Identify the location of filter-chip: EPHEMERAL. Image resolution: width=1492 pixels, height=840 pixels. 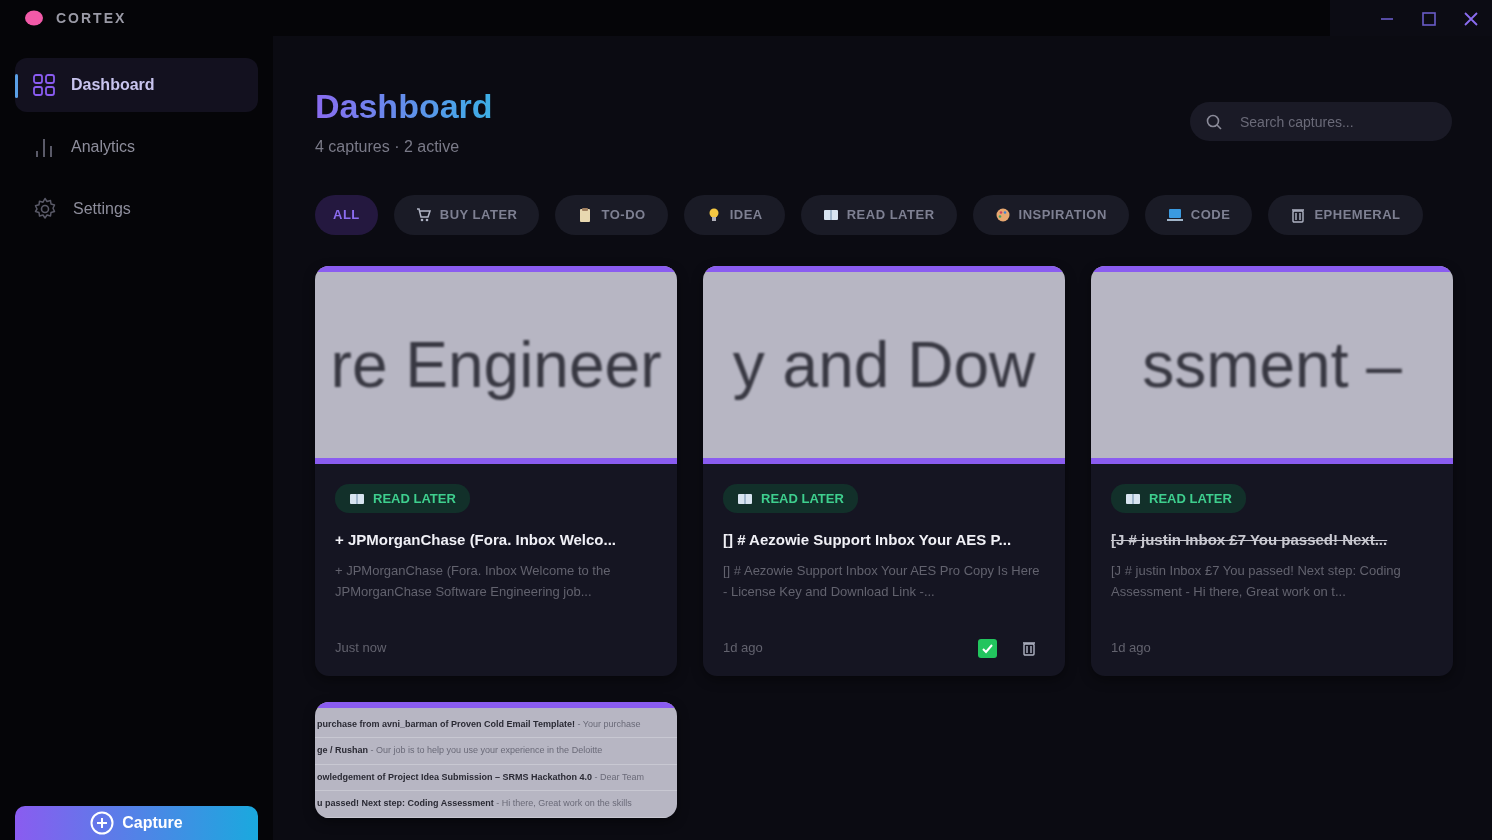
(1345, 214).